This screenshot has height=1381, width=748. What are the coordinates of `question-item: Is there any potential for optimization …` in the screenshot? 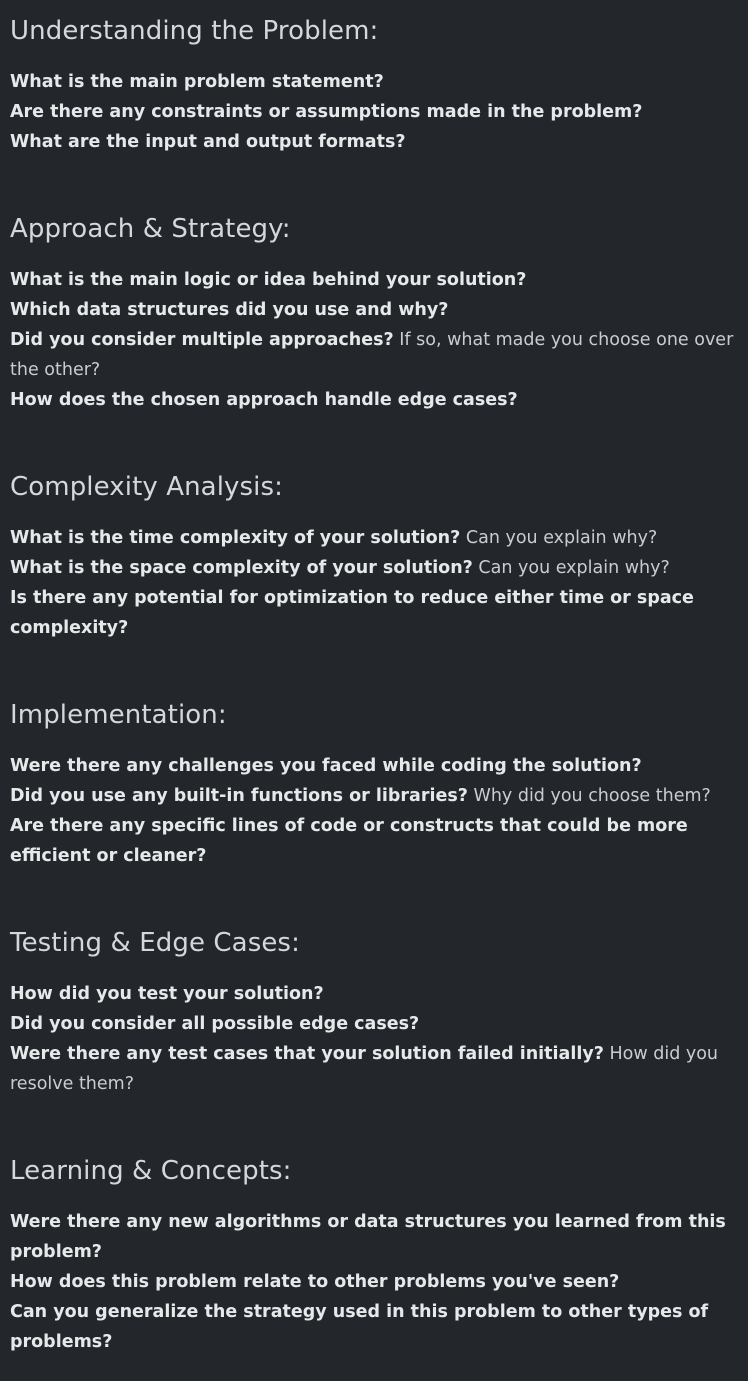 It's located at (374, 613).